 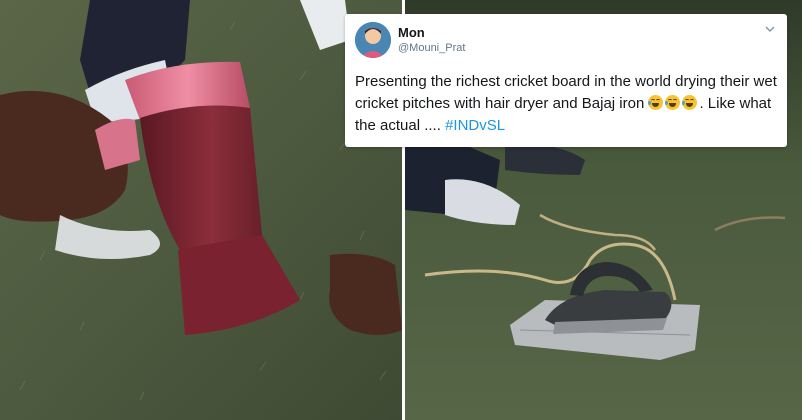 I want to click on user-handle: @Mouni_Prat, so click(x=431, y=48).